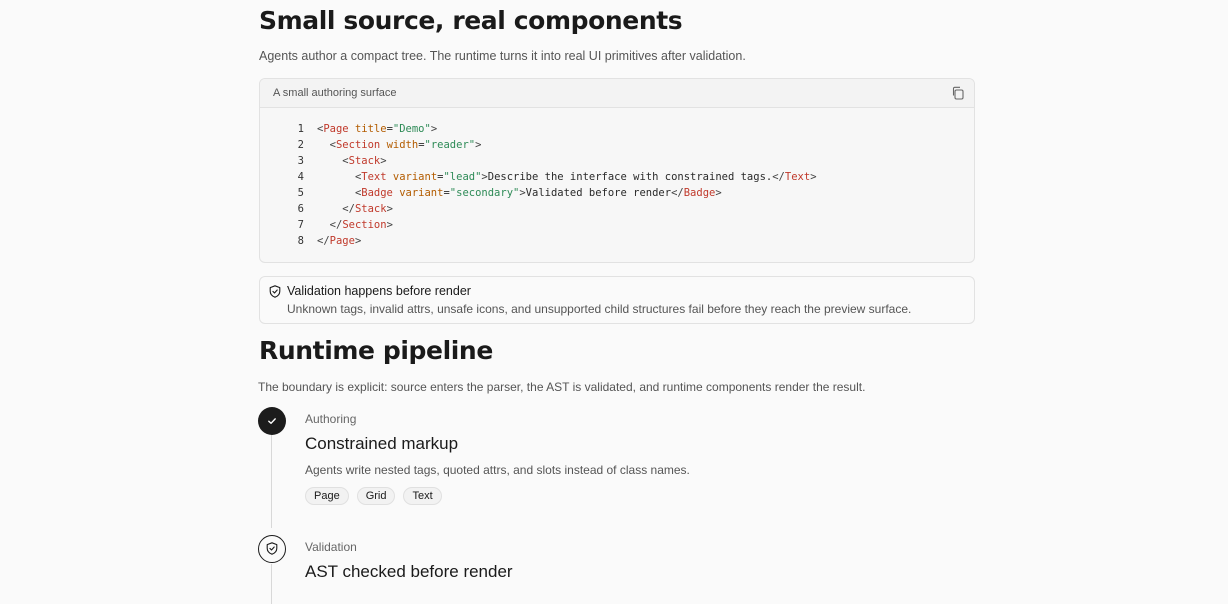  Describe the element at coordinates (405, 145) in the screenshot. I see `code-text: <Section width="reader">` at that location.